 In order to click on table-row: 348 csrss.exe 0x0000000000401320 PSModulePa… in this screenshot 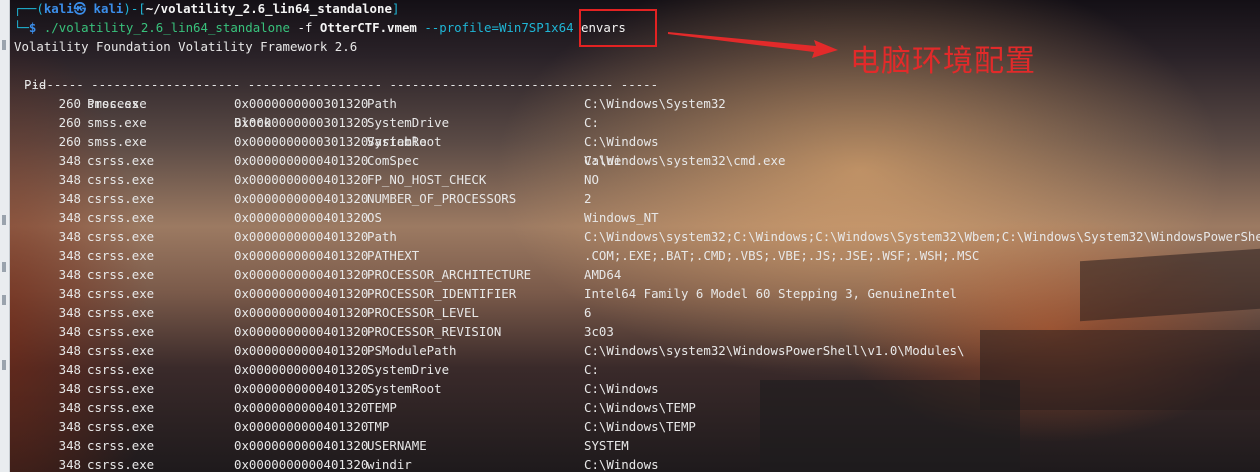, I will do `click(637, 350)`.